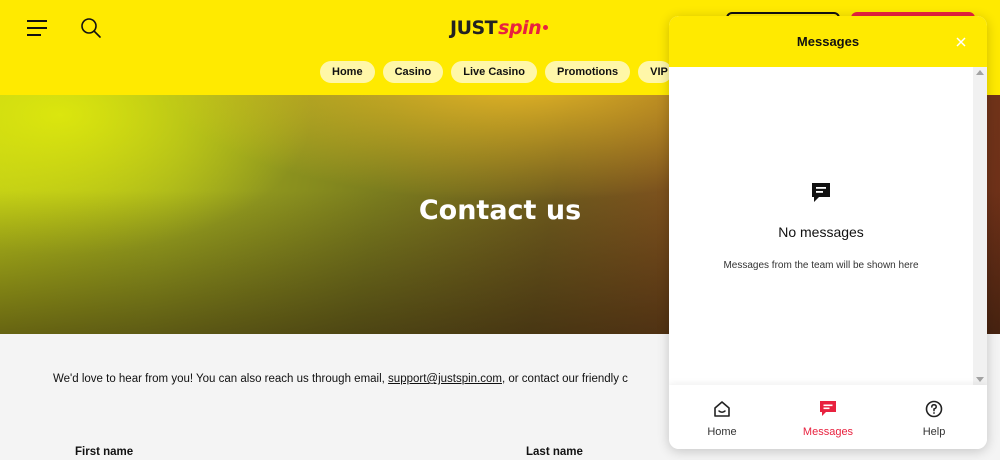  I want to click on nav-casino: Casino, so click(413, 72).